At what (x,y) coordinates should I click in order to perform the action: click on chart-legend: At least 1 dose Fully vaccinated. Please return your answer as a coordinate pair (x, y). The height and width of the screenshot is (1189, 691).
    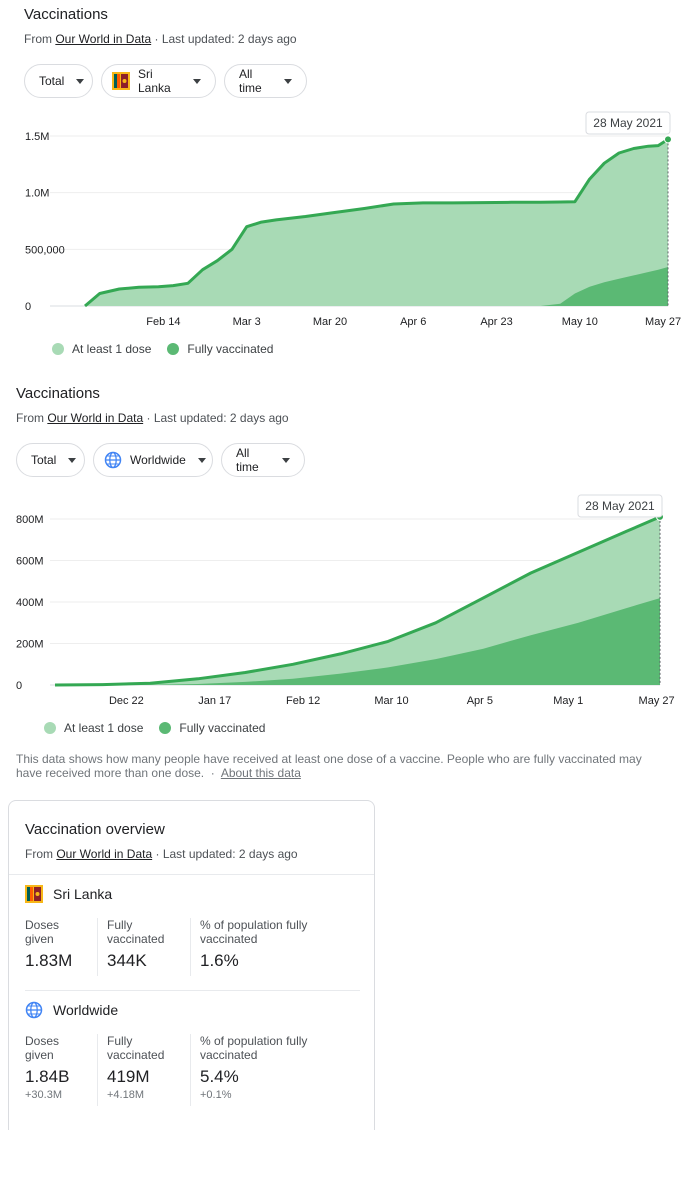
    Looking at the image, I should click on (162, 728).